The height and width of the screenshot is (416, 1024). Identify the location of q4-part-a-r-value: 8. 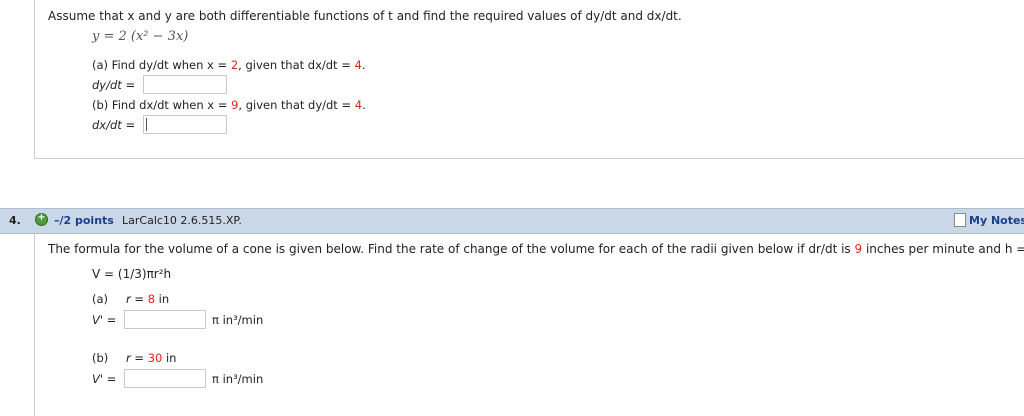
(151, 299).